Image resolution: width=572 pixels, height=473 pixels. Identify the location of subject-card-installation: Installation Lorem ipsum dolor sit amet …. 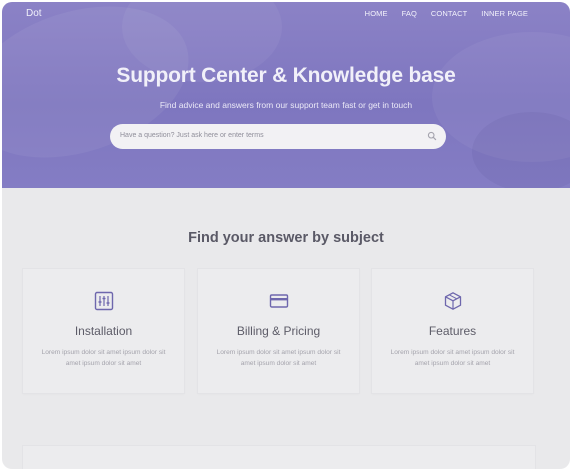
(103, 331).